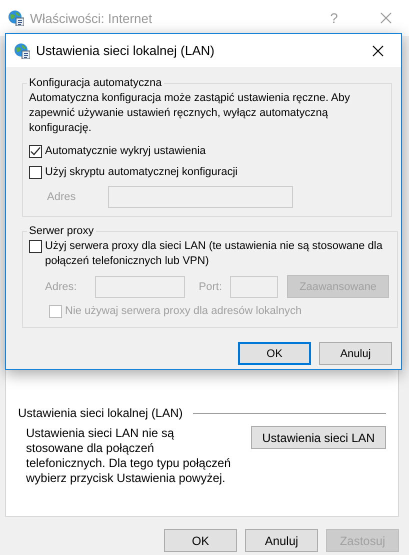 Image resolution: width=409 pixels, height=555 pixels. I want to click on window-title: Właściwości: Internet, so click(92, 18).